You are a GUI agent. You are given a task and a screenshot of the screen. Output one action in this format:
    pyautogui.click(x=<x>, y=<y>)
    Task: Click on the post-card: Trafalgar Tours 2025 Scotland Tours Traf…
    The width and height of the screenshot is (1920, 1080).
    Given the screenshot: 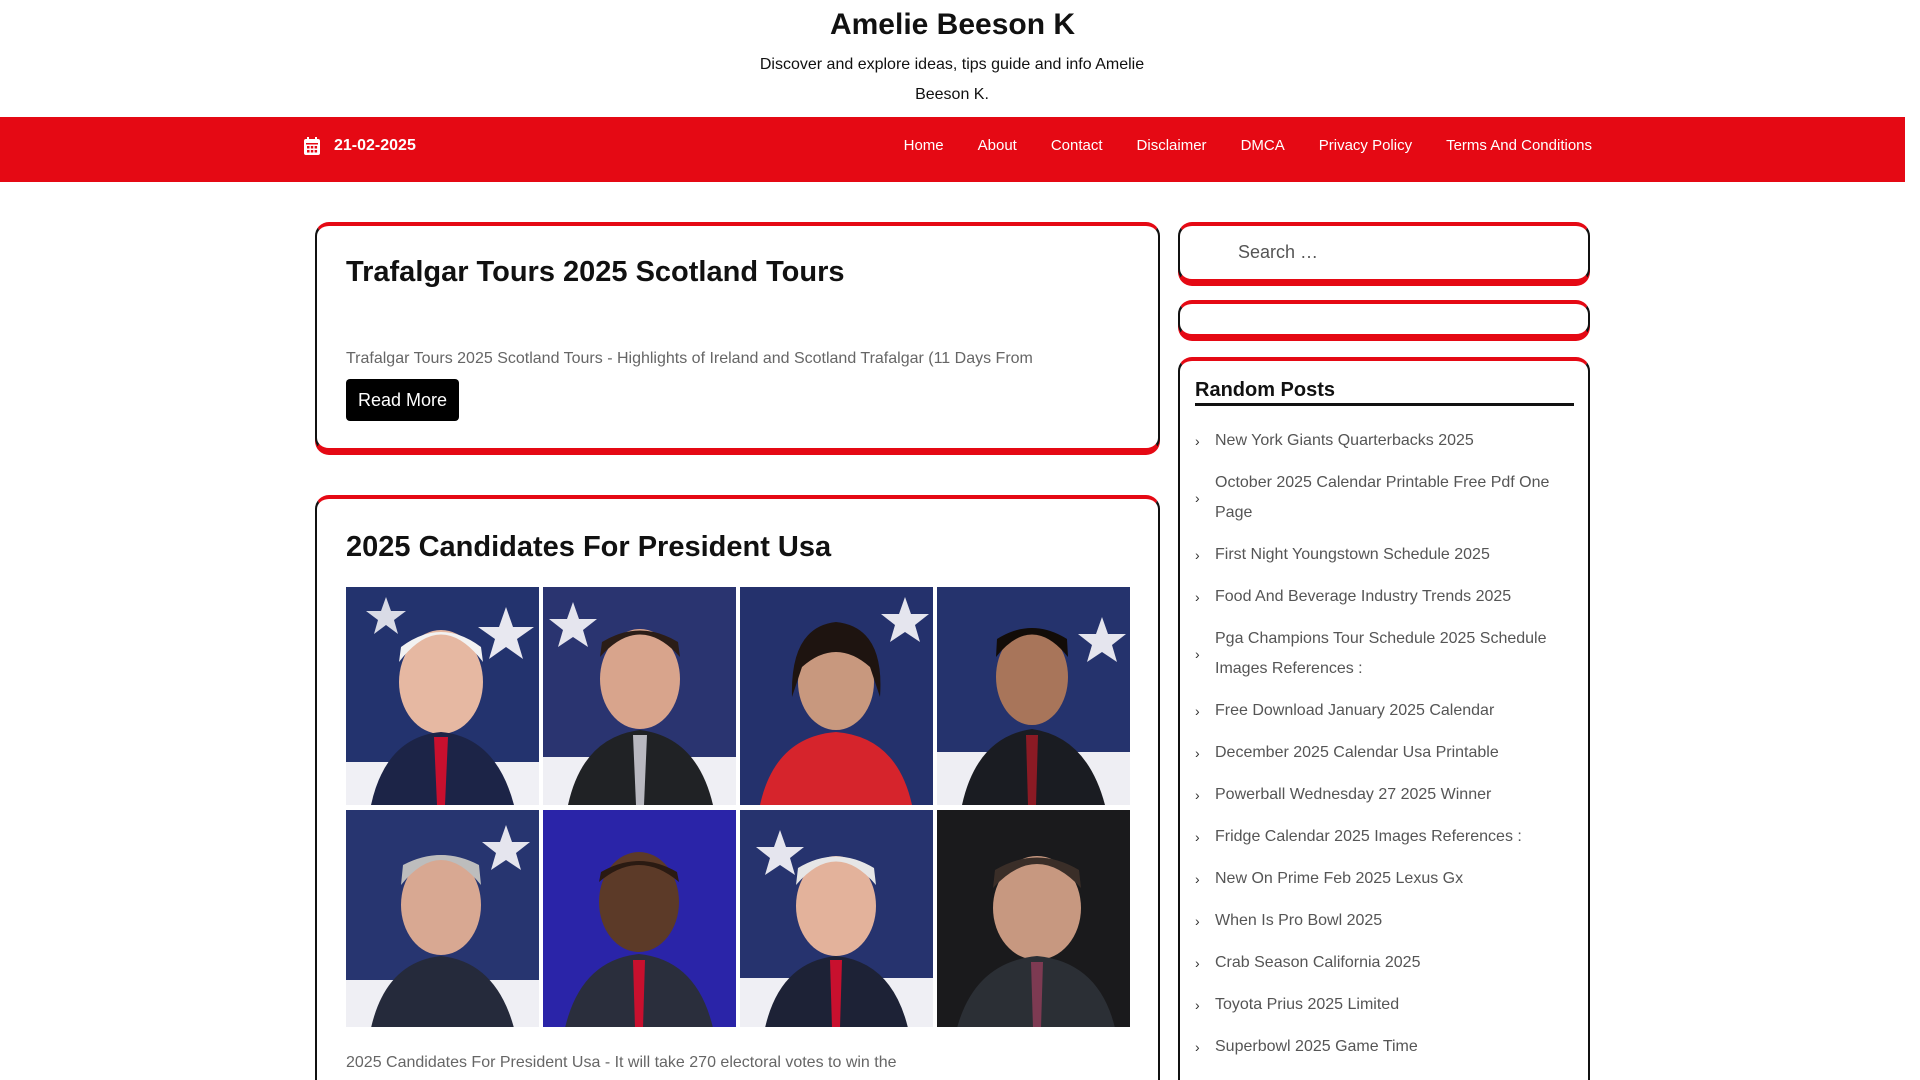 What is the action you would take?
    pyautogui.click(x=737, y=337)
    